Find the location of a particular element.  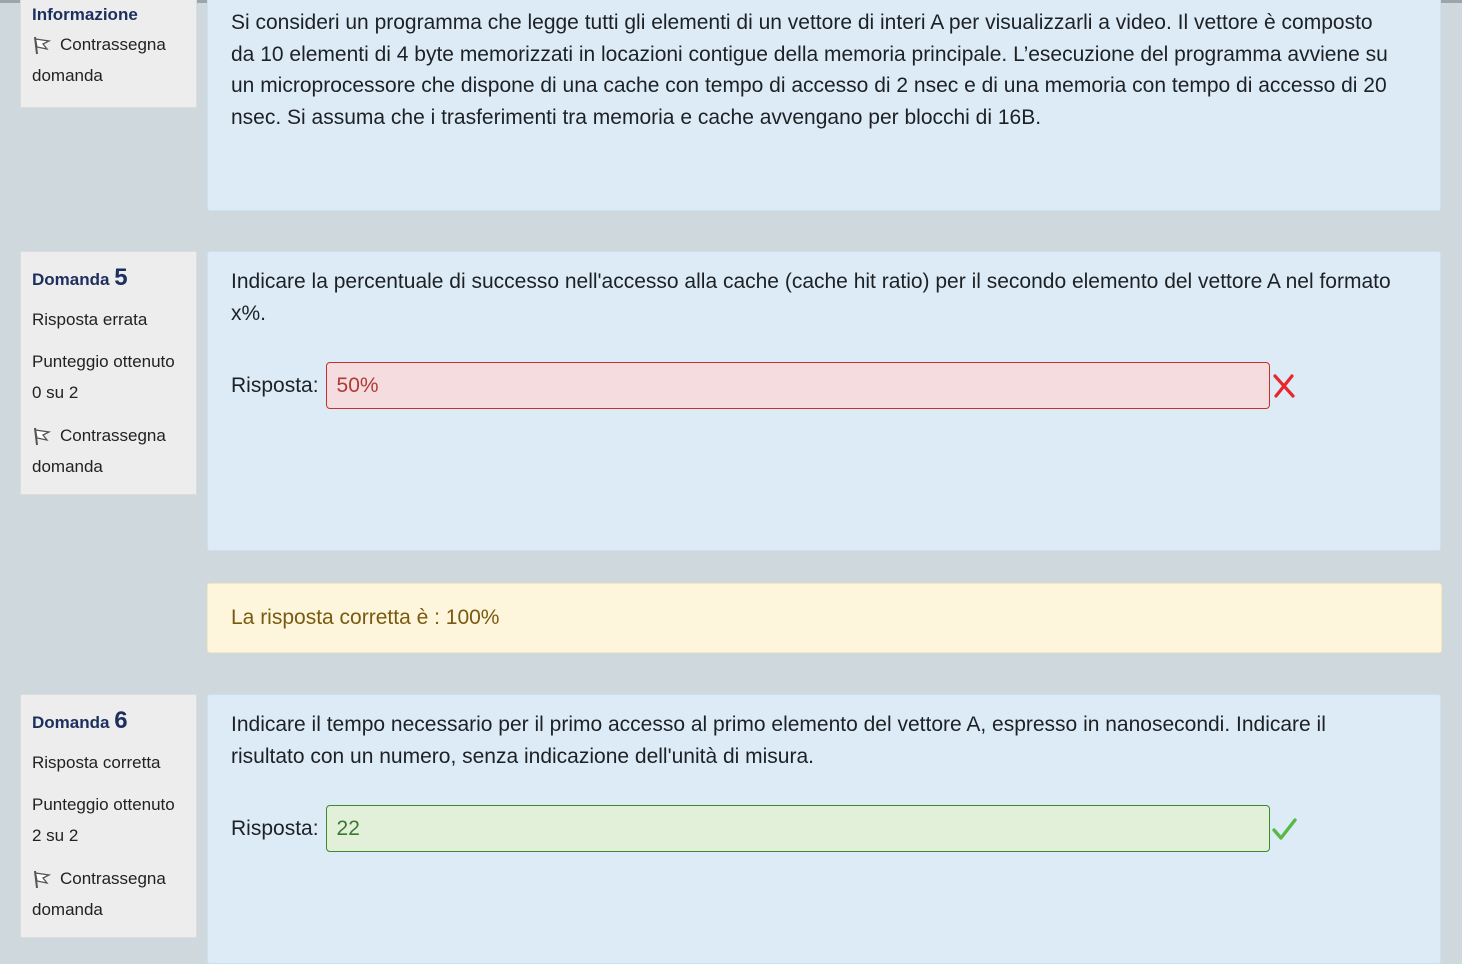

info-title: Informazione is located at coordinates (85, 14).